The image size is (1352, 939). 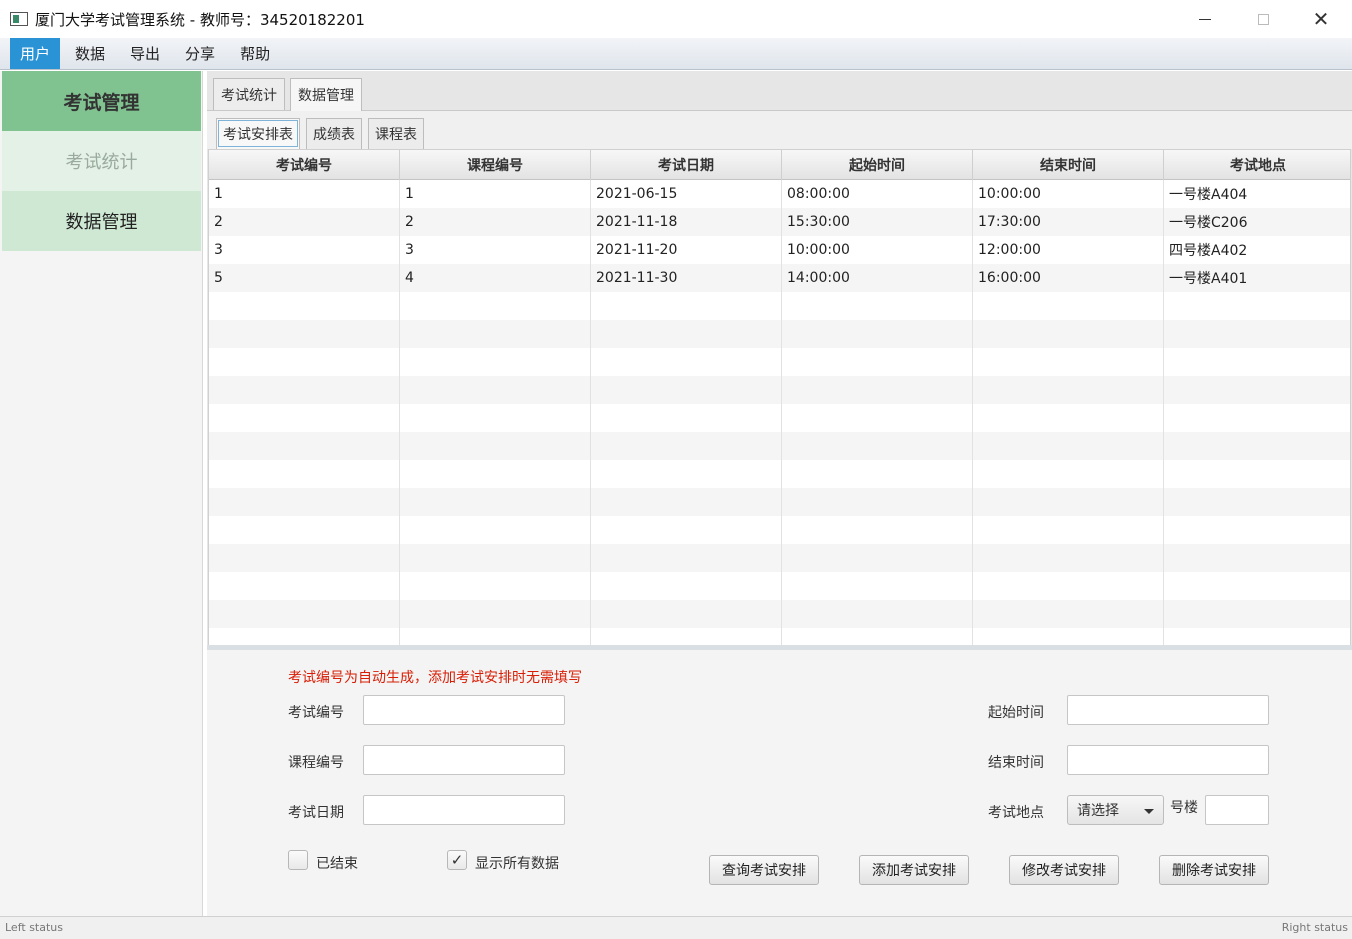 What do you see at coordinates (258, 133) in the screenshot?
I see `tab-exam-schedule: 考试安排表` at bounding box center [258, 133].